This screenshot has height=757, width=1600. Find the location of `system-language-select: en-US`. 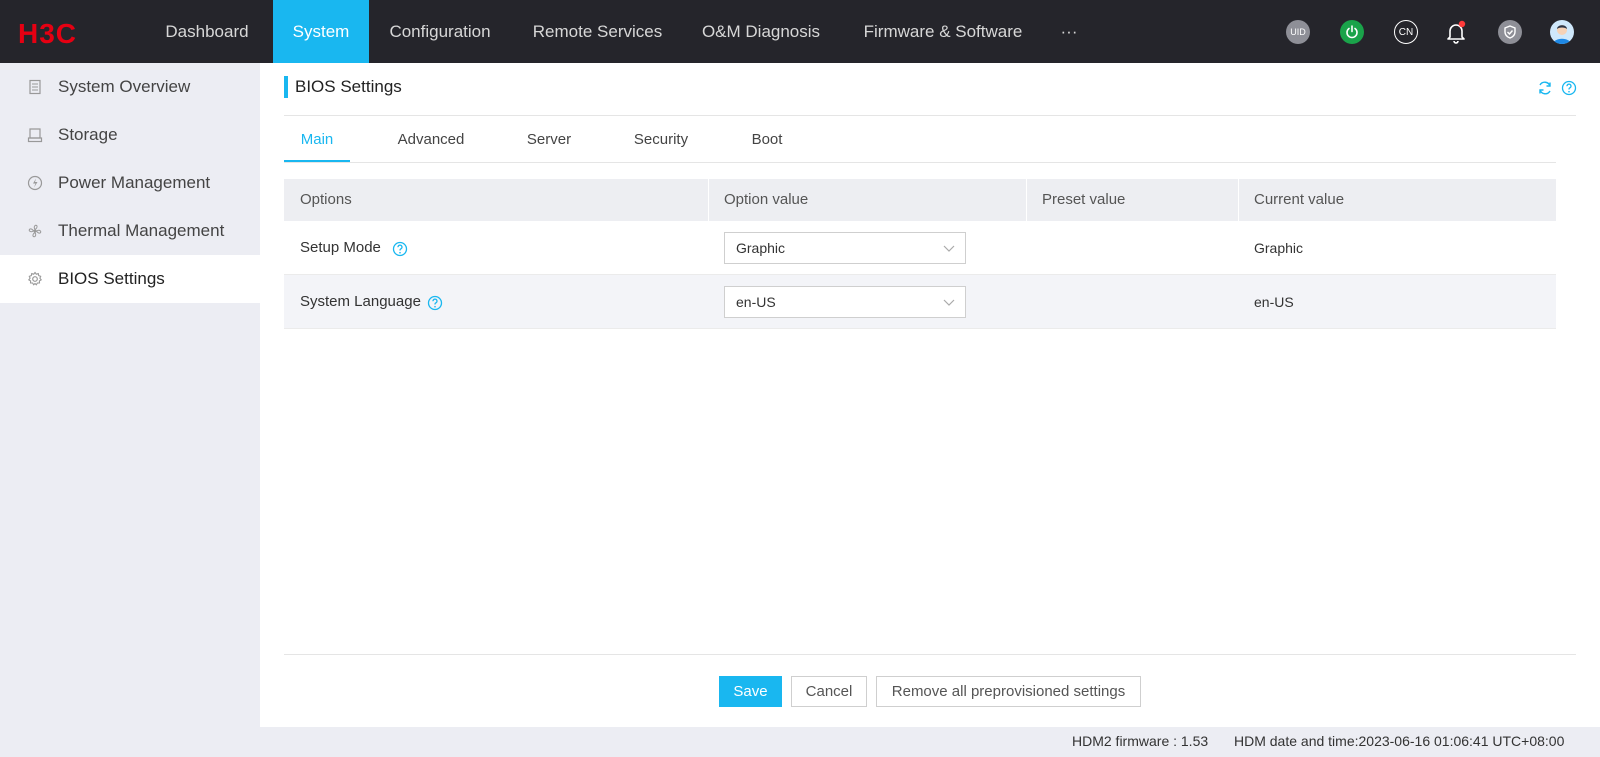

system-language-select: en-US is located at coordinates (845, 302).